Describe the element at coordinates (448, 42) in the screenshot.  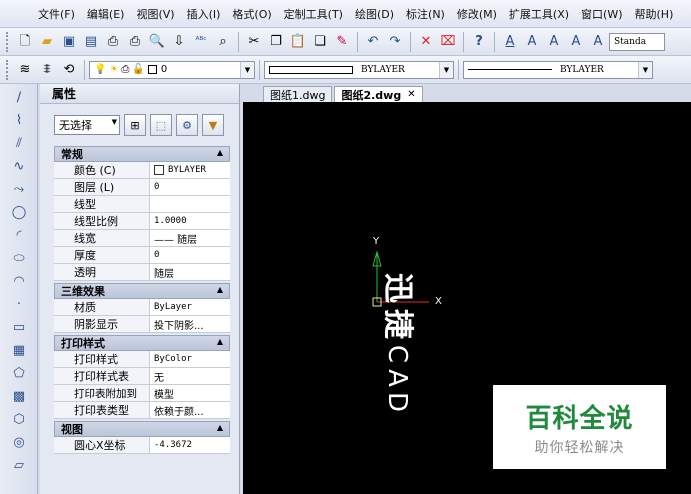
I see `erase-icon: ⌧` at that location.